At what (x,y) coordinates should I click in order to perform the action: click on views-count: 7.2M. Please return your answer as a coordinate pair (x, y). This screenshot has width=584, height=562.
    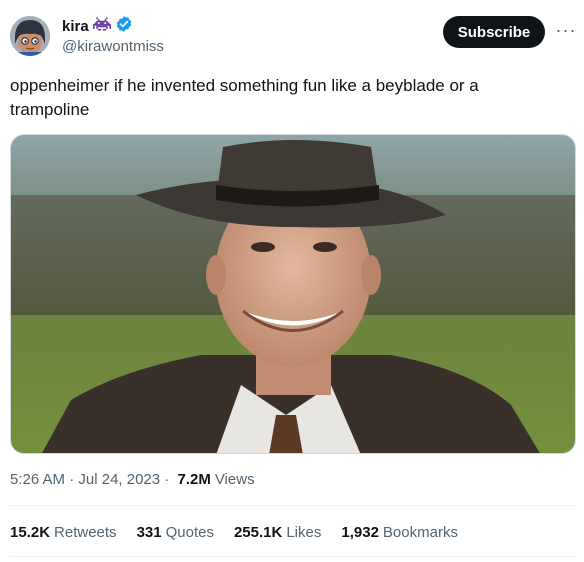
    Looking at the image, I should click on (194, 479).